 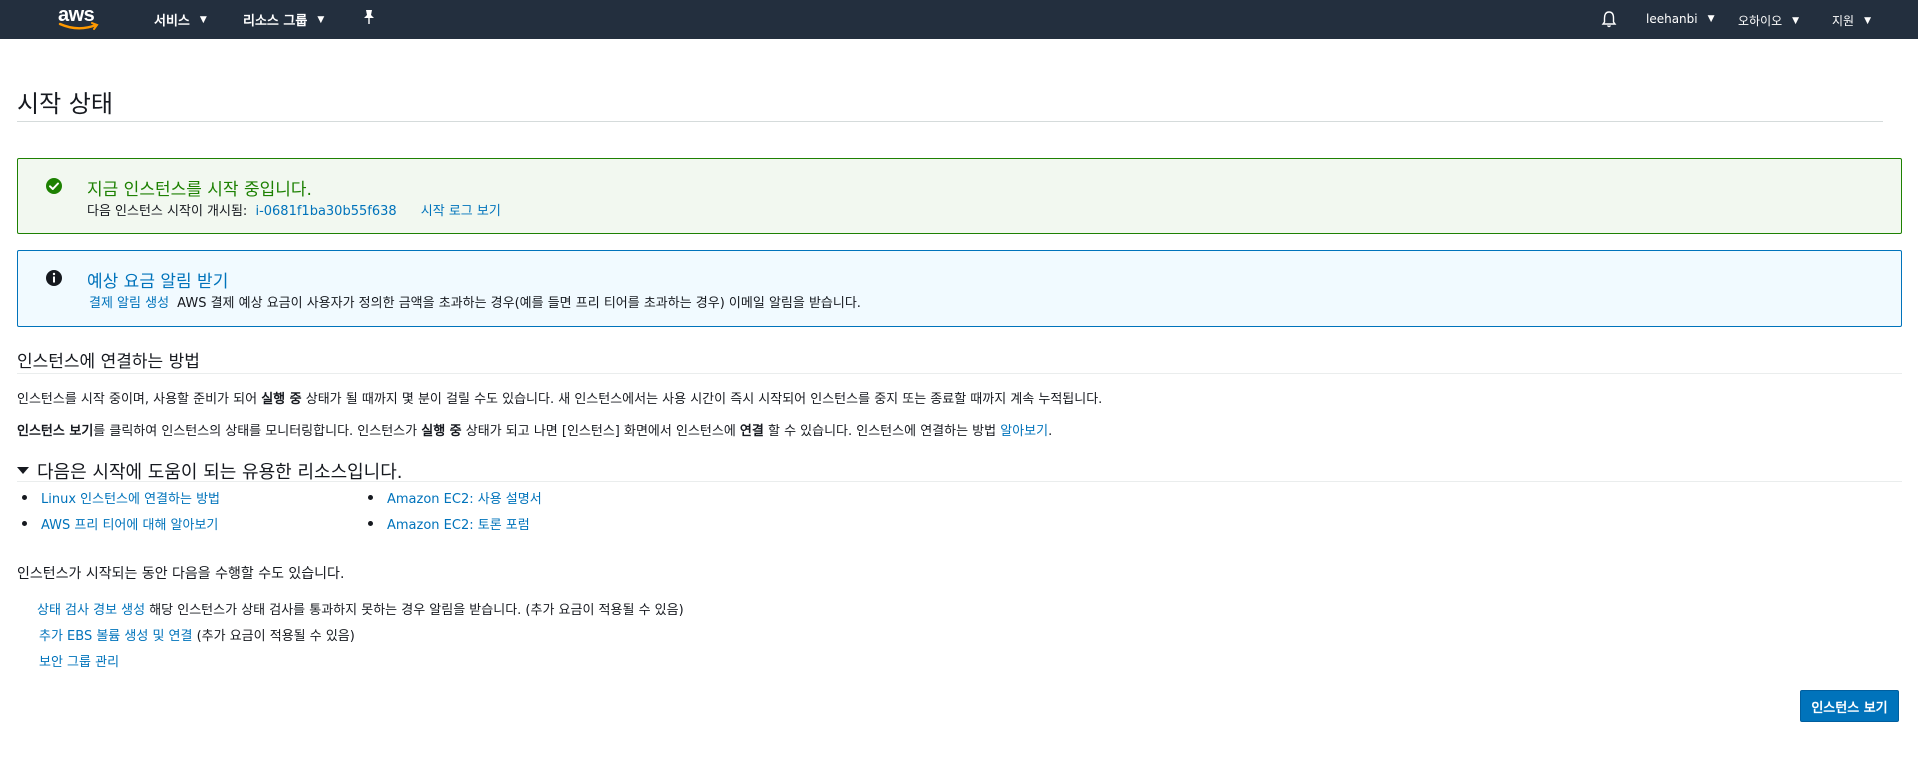 What do you see at coordinates (129, 303) in the screenshot?
I see `create-billing-alarm-link: 결제 알림 생성` at bounding box center [129, 303].